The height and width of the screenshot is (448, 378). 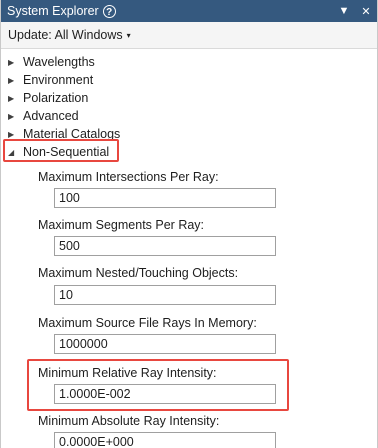 What do you see at coordinates (189, 80) in the screenshot?
I see `tree-node-environment: ▶ Environment` at bounding box center [189, 80].